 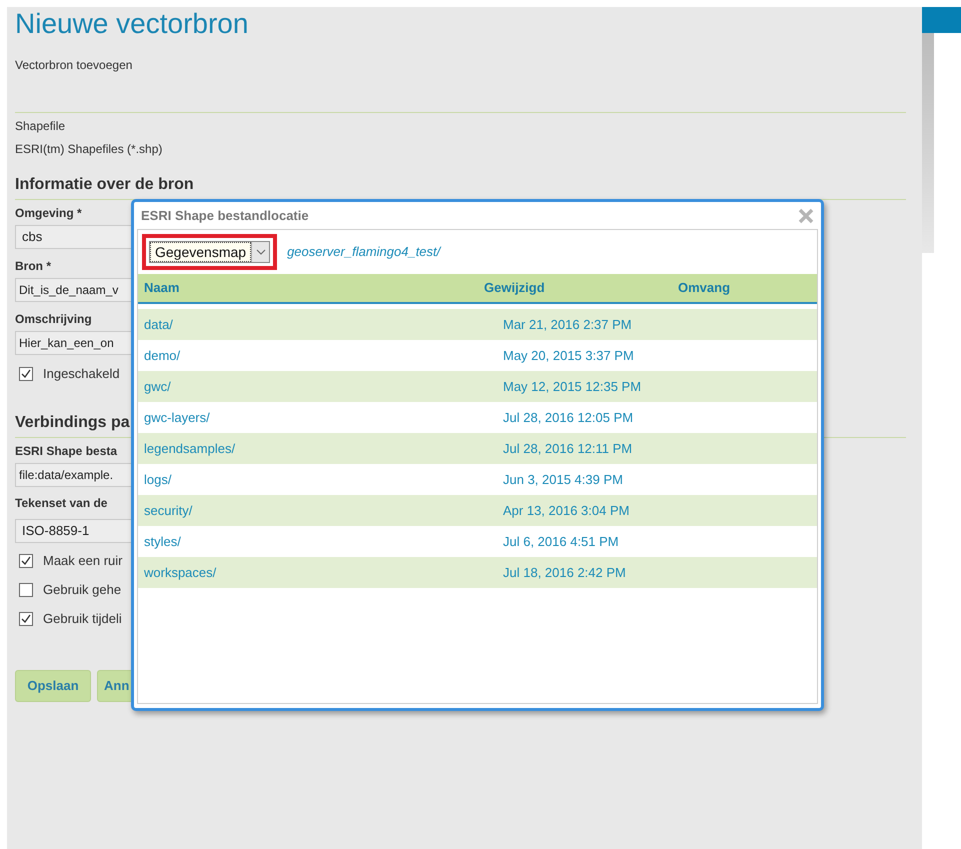 What do you see at coordinates (941, 20) in the screenshot?
I see `top-bar` at bounding box center [941, 20].